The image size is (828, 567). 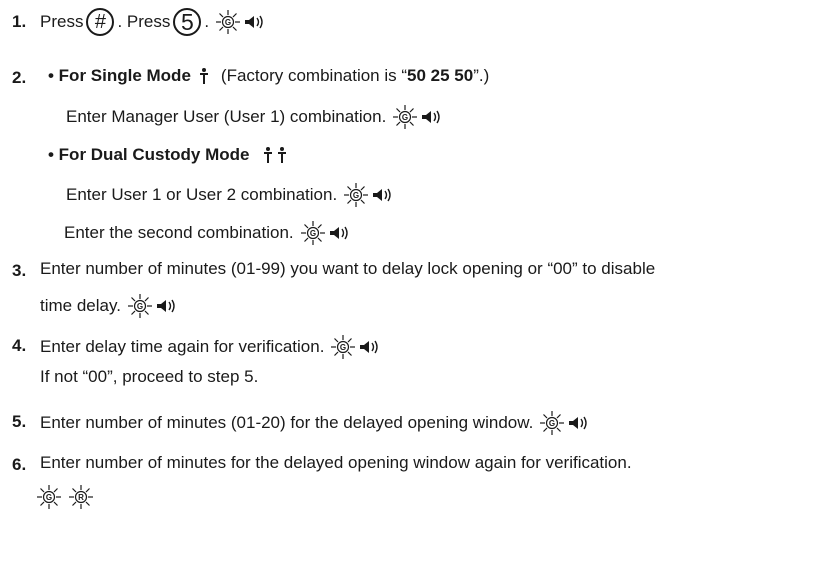 What do you see at coordinates (19, 21) in the screenshot?
I see `step-number: 1.` at bounding box center [19, 21].